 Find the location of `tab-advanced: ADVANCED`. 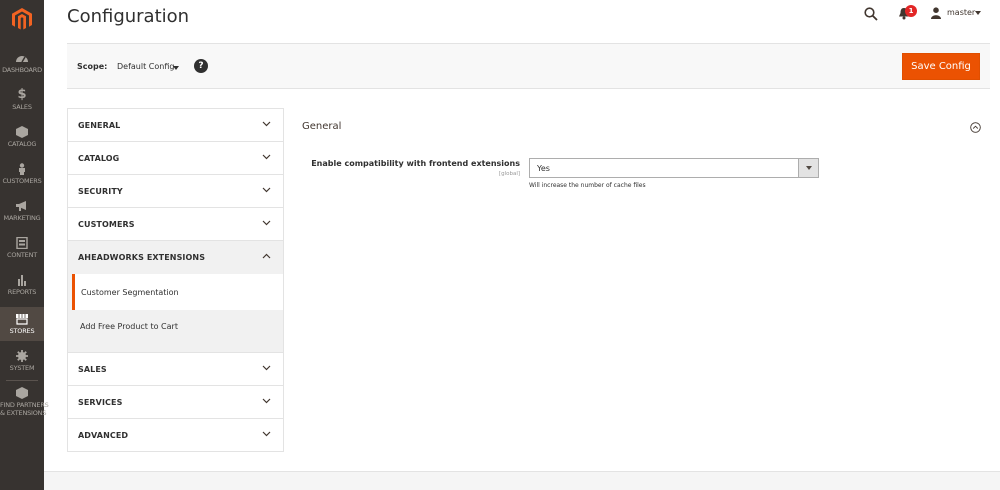

tab-advanced: ADVANCED is located at coordinates (175, 435).